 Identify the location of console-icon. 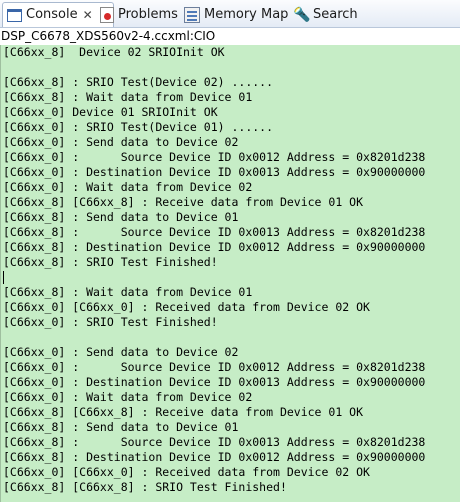
(14, 15).